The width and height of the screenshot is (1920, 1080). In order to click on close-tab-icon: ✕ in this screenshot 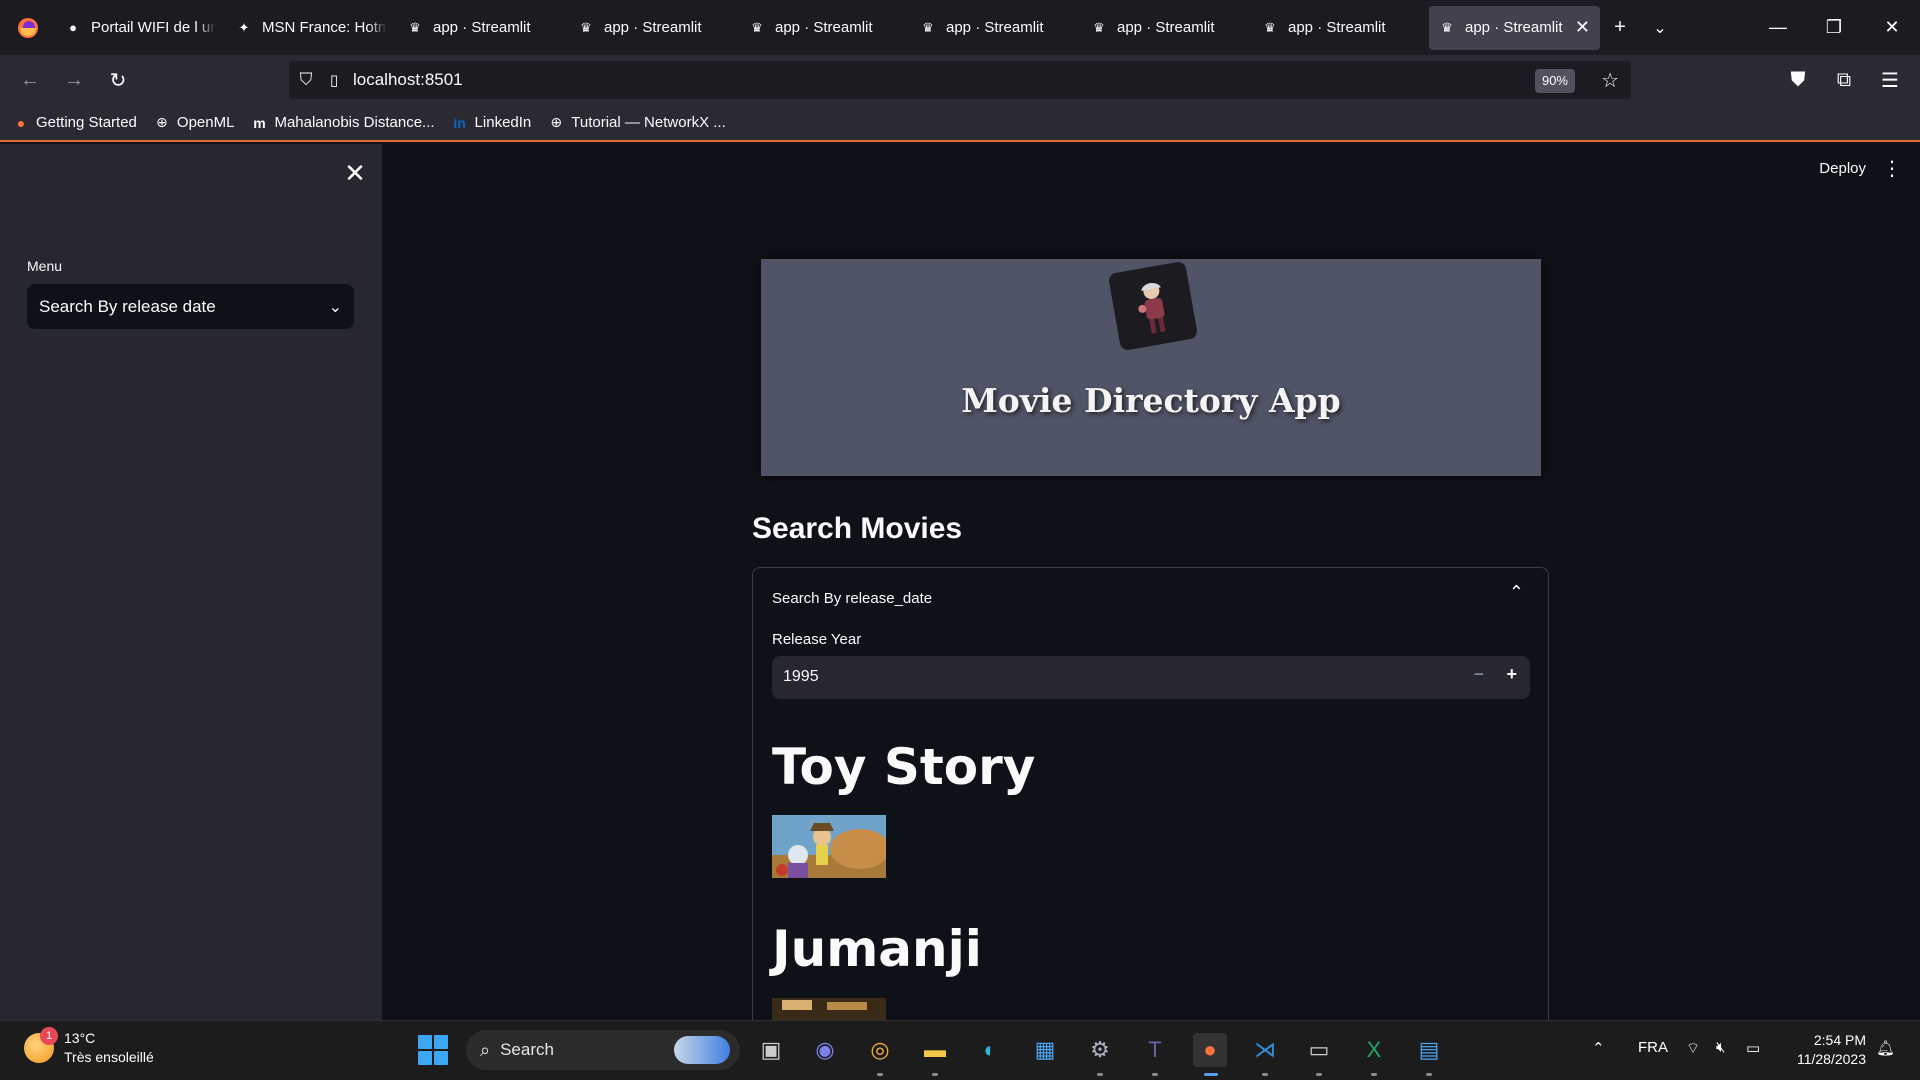, I will do `click(1582, 27)`.